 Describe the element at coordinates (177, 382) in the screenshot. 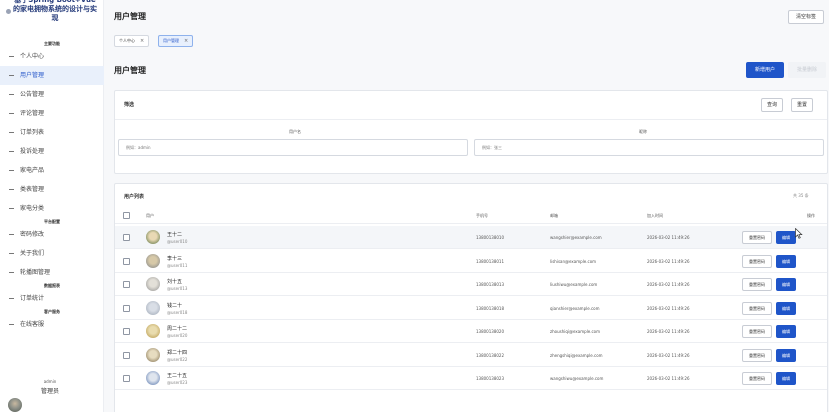

I see `username: @user023` at that location.